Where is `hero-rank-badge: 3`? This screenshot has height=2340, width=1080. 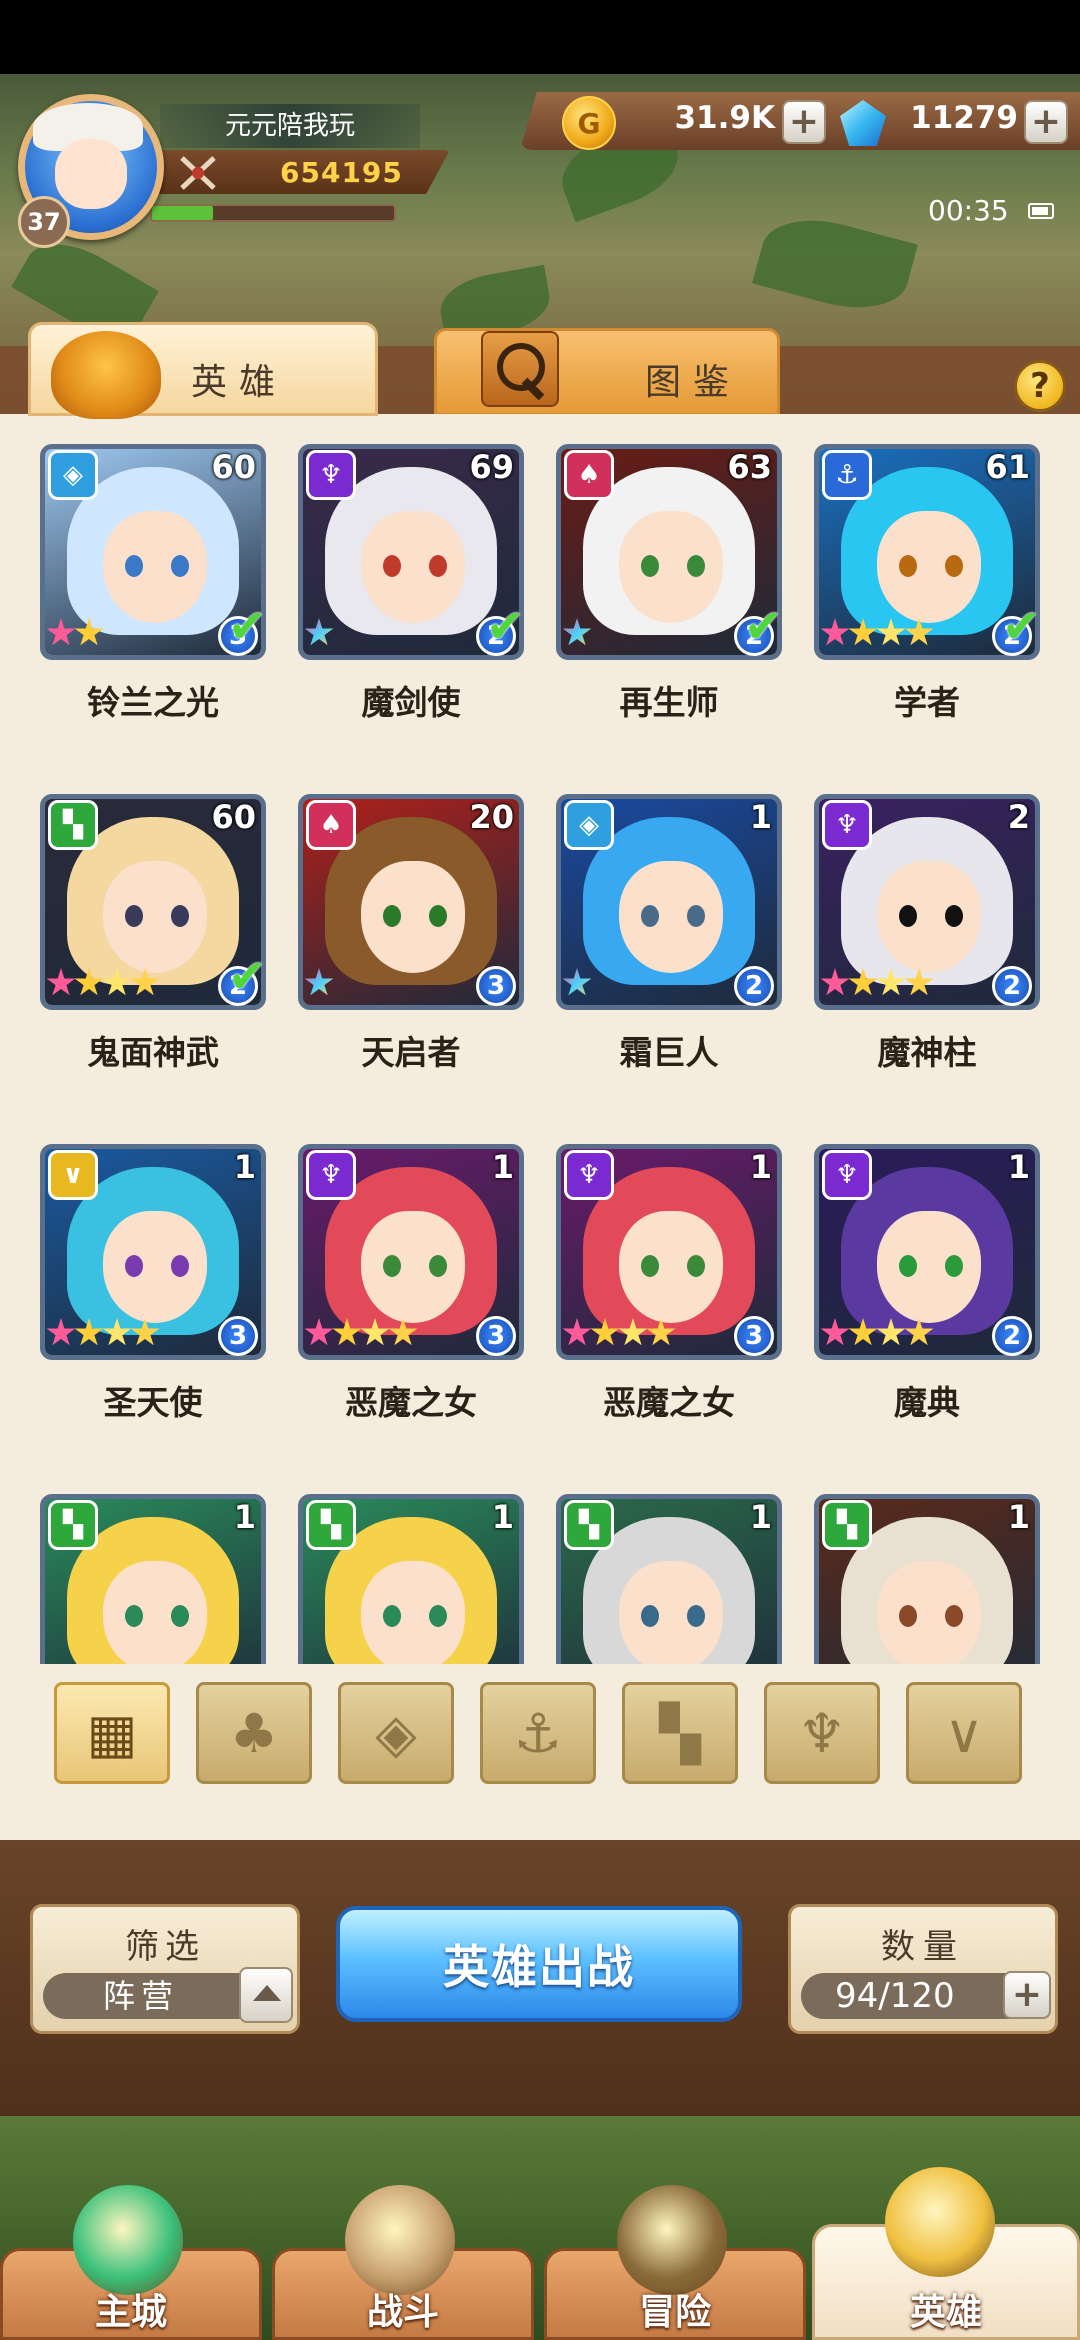 hero-rank-badge: 3 is located at coordinates (496, 986).